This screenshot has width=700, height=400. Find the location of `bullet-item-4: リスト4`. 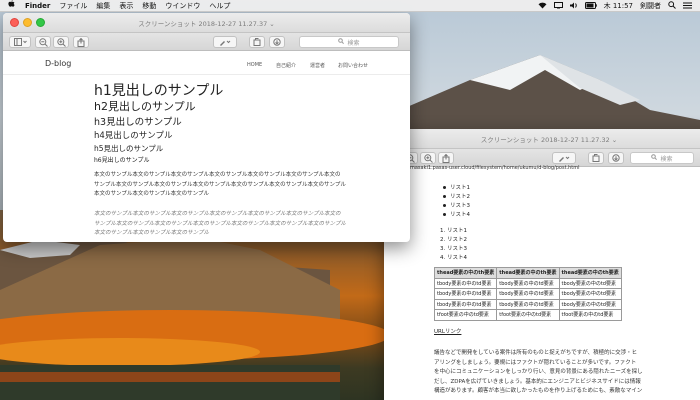

bullet-item-4: リスト4 is located at coordinates (460, 215).